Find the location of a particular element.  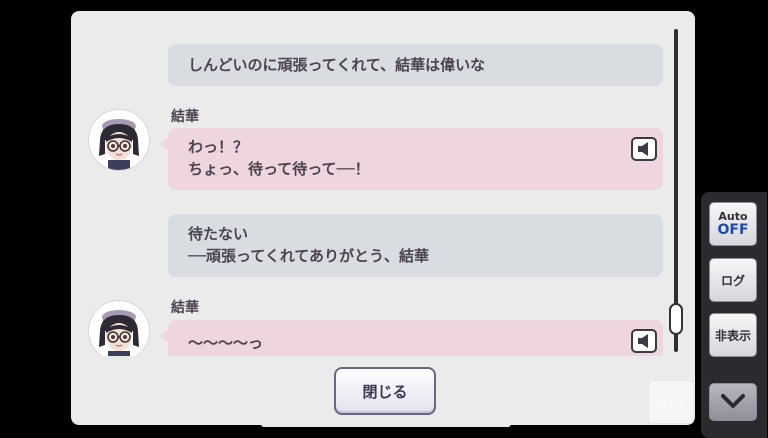

message-line: ちょっ、待って待って──！ is located at coordinates (279, 169).